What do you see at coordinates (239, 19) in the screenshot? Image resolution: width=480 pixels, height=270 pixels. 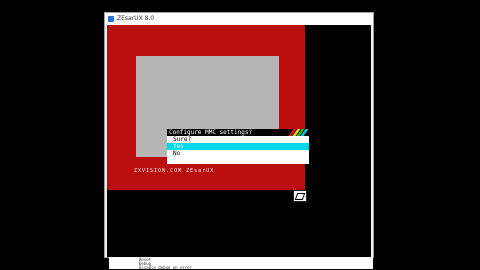 I see `title-bar: ZEsarUX 8.0` at bounding box center [239, 19].